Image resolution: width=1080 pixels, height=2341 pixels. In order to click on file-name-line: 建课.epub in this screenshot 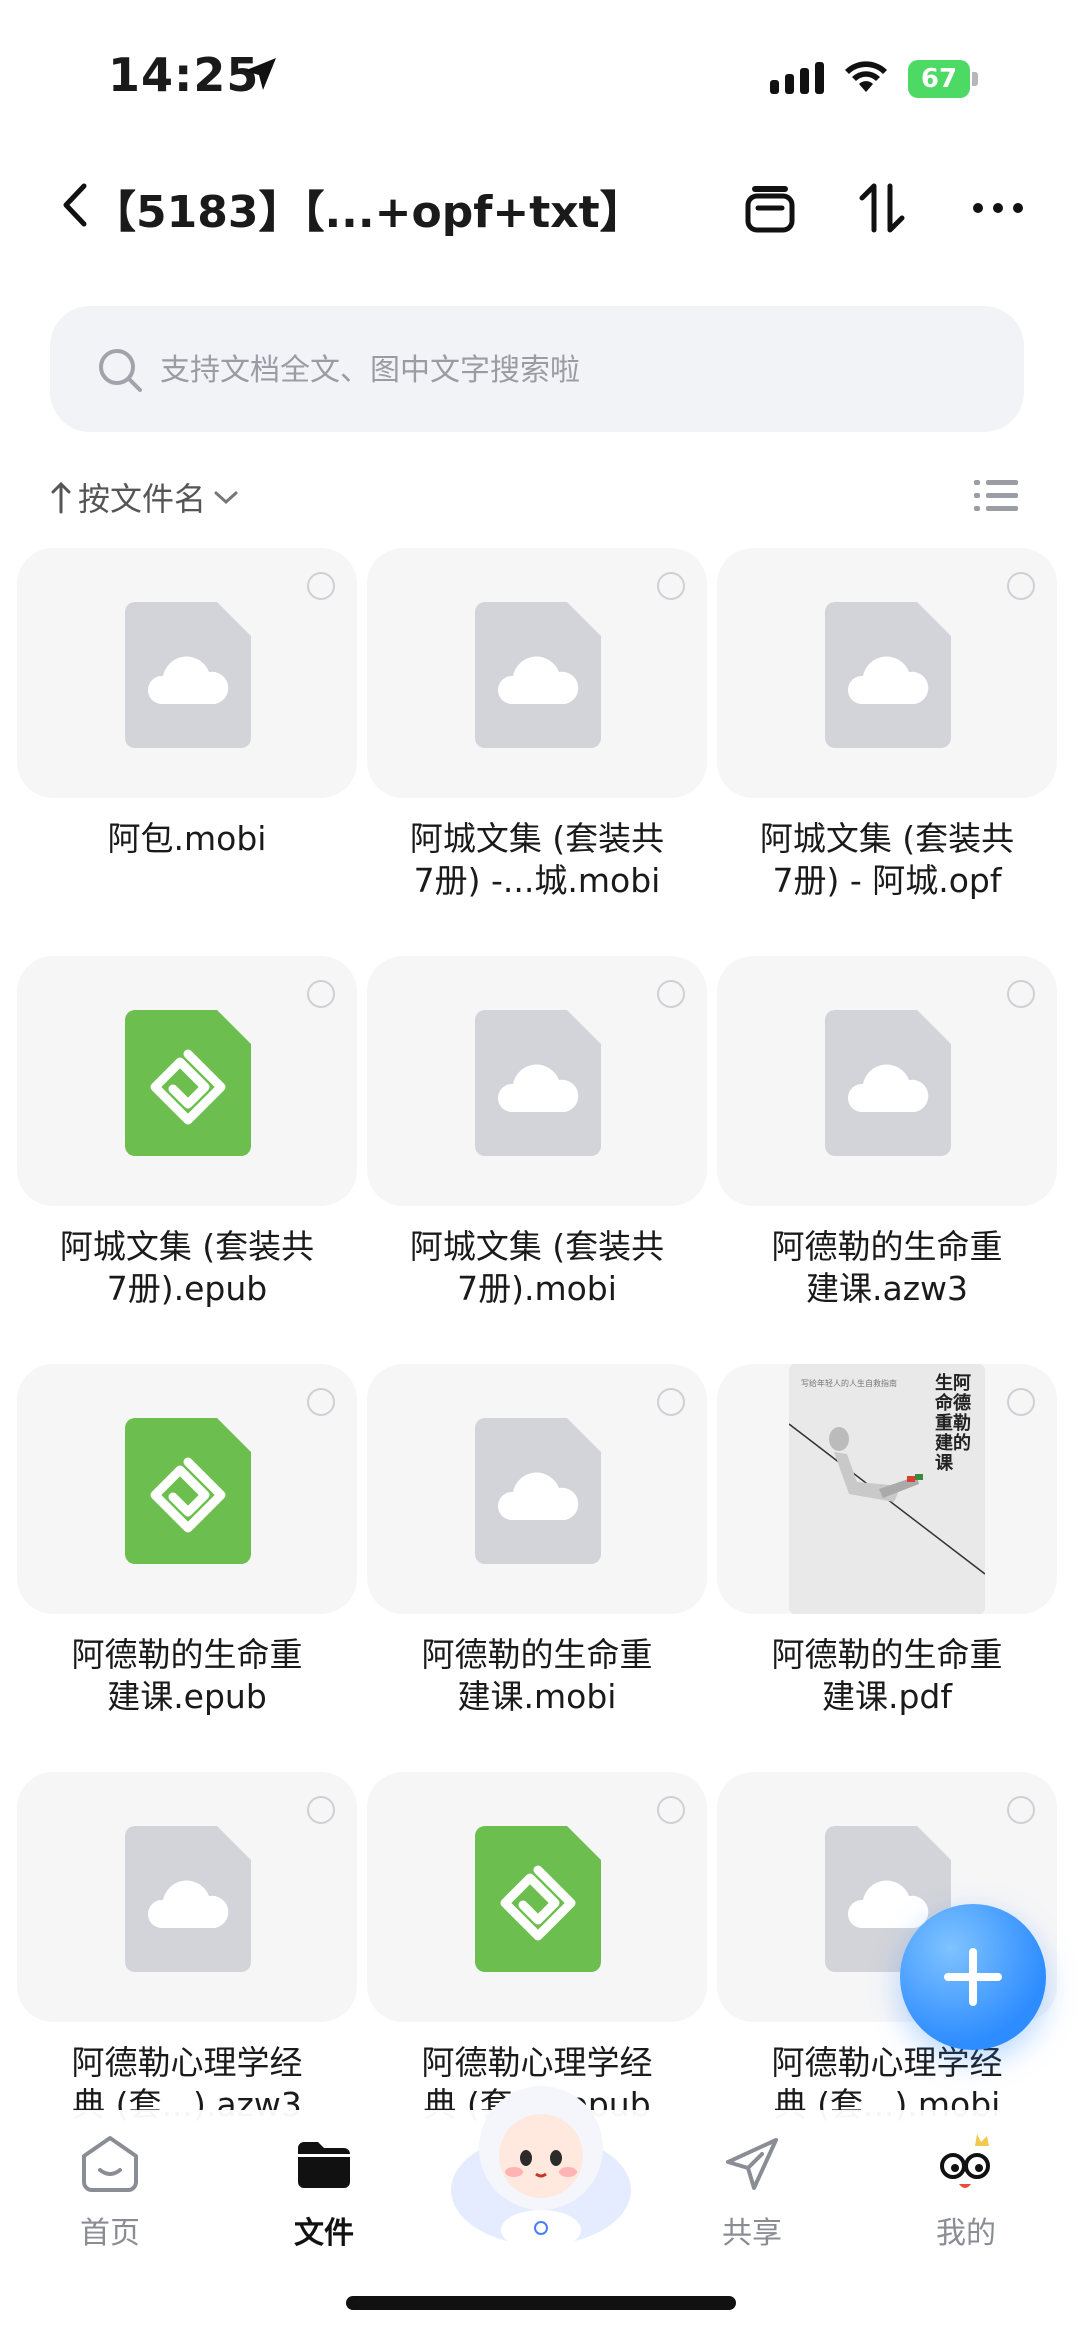, I will do `click(187, 1696)`.